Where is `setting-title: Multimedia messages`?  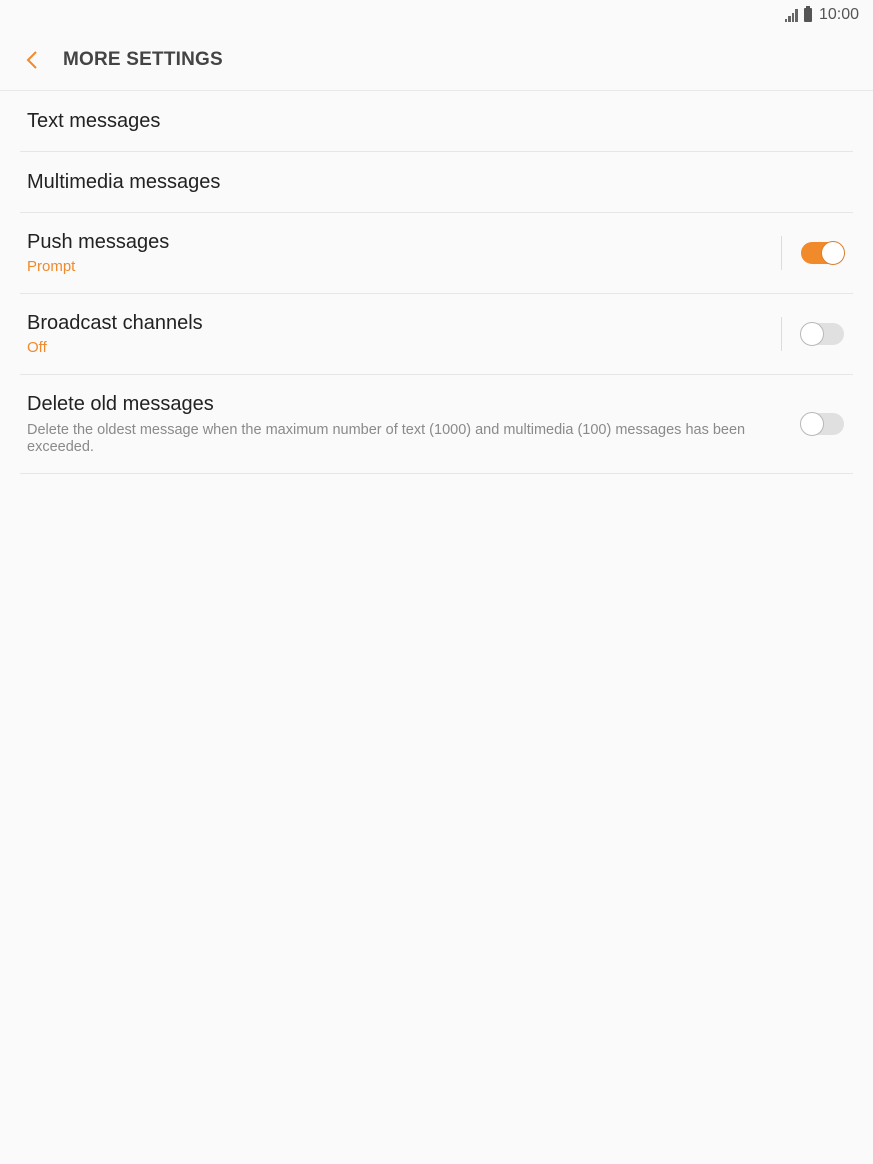 setting-title: Multimedia messages is located at coordinates (124, 181).